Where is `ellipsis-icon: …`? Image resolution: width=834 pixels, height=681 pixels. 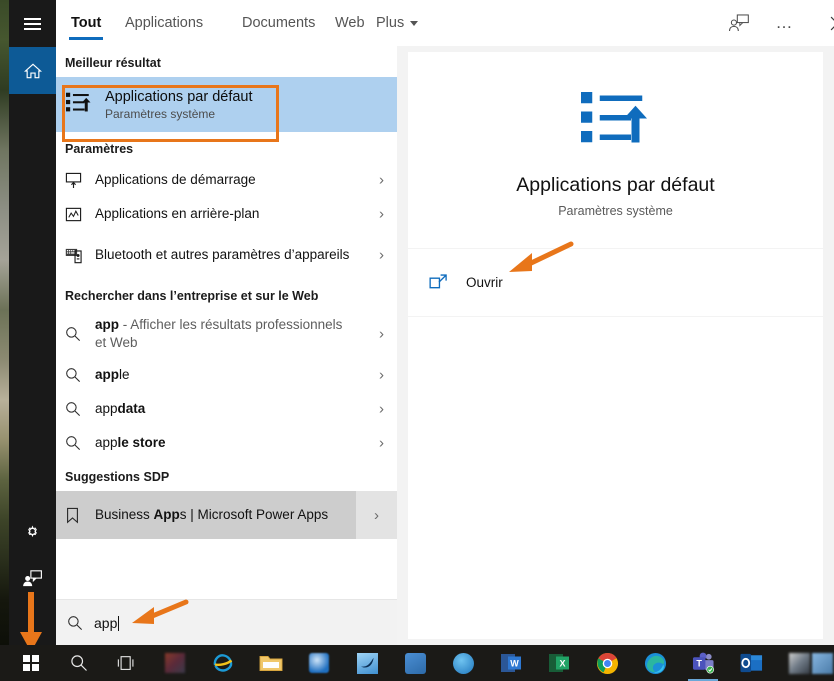
ellipsis-icon: … is located at coordinates (785, 22).